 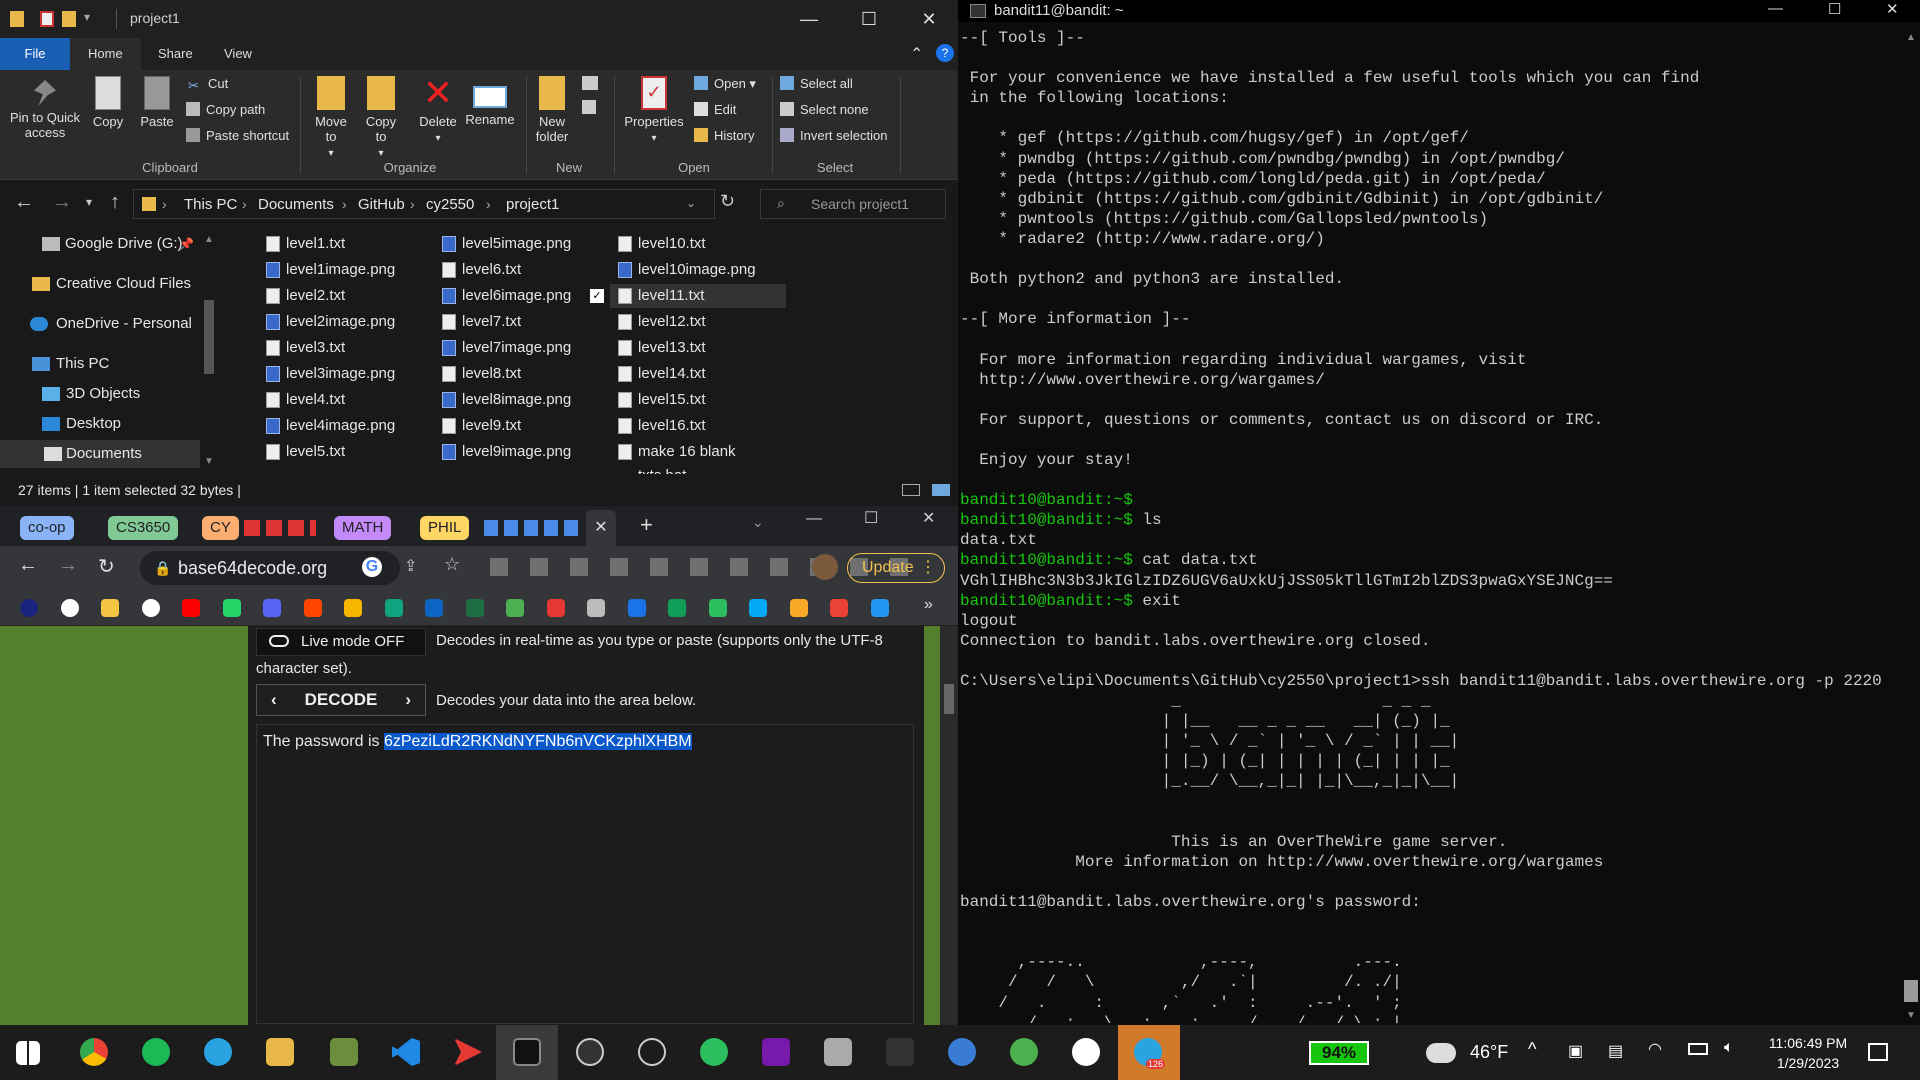 What do you see at coordinates (522, 400) in the screenshot?
I see `file-item: level8image.png` at bounding box center [522, 400].